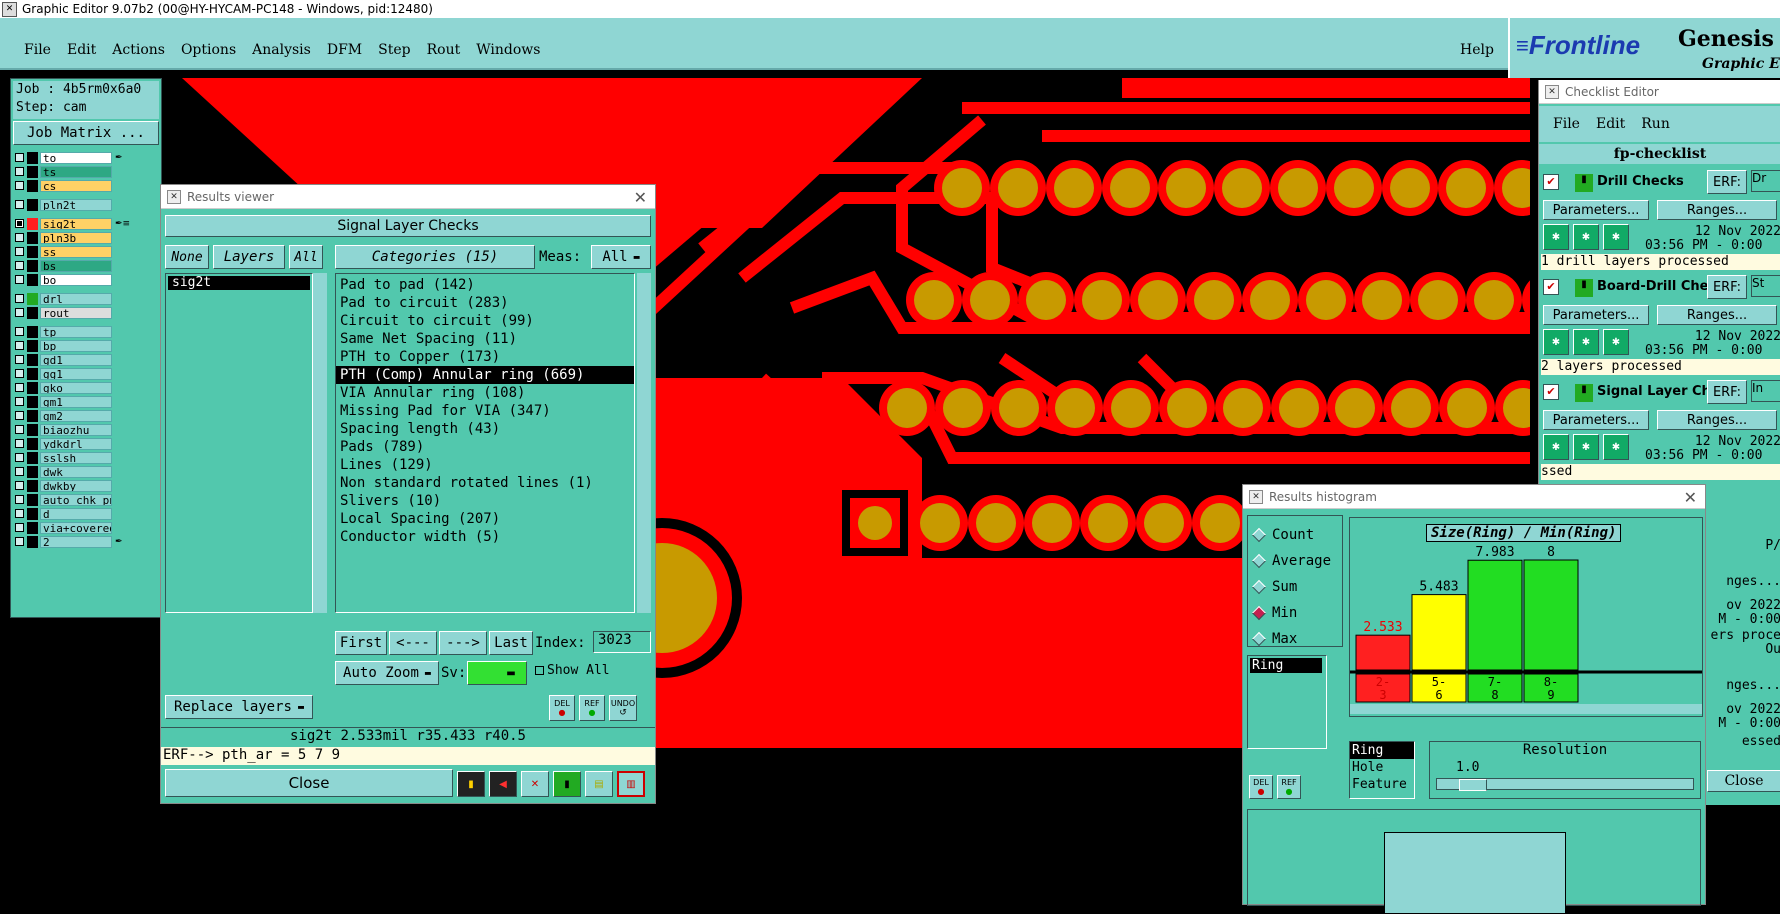 This screenshot has width=1780, height=914. I want to click on category-item: Missing Pad for VIA (347), so click(485, 411).